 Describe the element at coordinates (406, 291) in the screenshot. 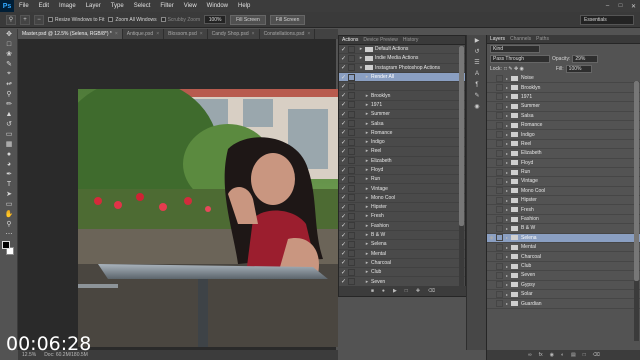

I see `new-set-icon: □` at that location.